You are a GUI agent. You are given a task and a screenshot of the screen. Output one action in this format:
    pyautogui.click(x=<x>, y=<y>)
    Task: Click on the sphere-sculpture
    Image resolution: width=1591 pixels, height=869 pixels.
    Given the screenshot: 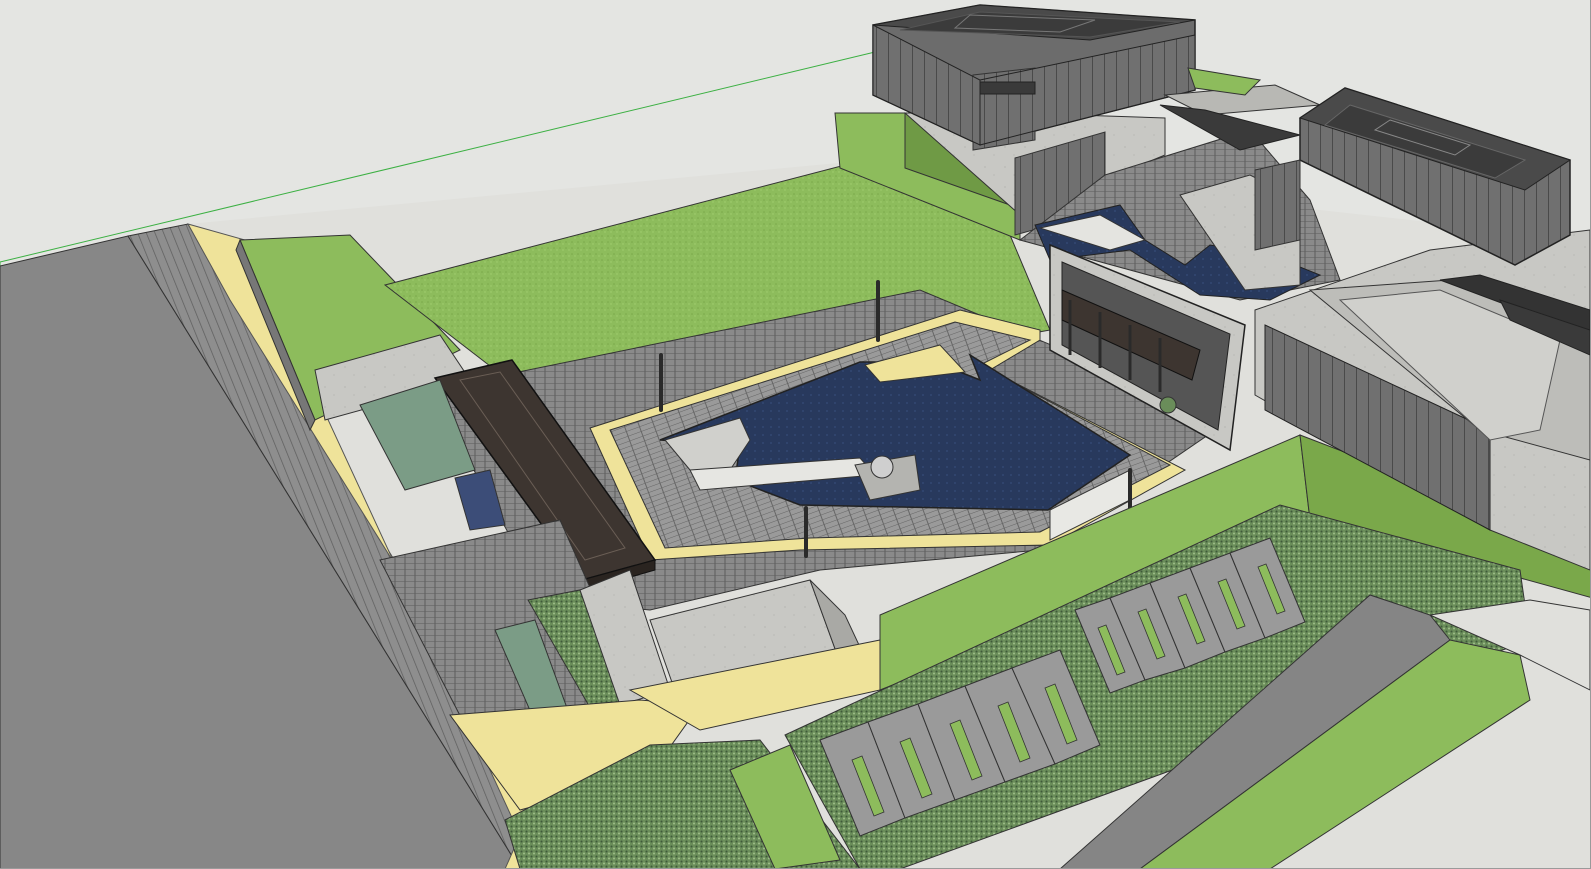 What is the action you would take?
    pyautogui.click(x=882, y=467)
    